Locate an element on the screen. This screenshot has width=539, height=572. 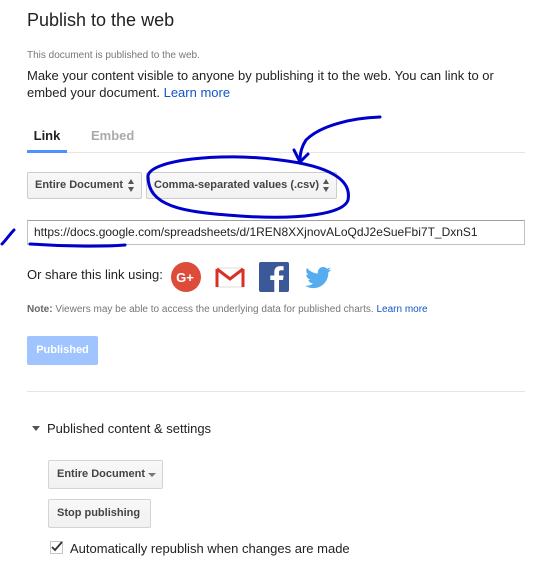
published-button: Published is located at coordinates (62, 350).